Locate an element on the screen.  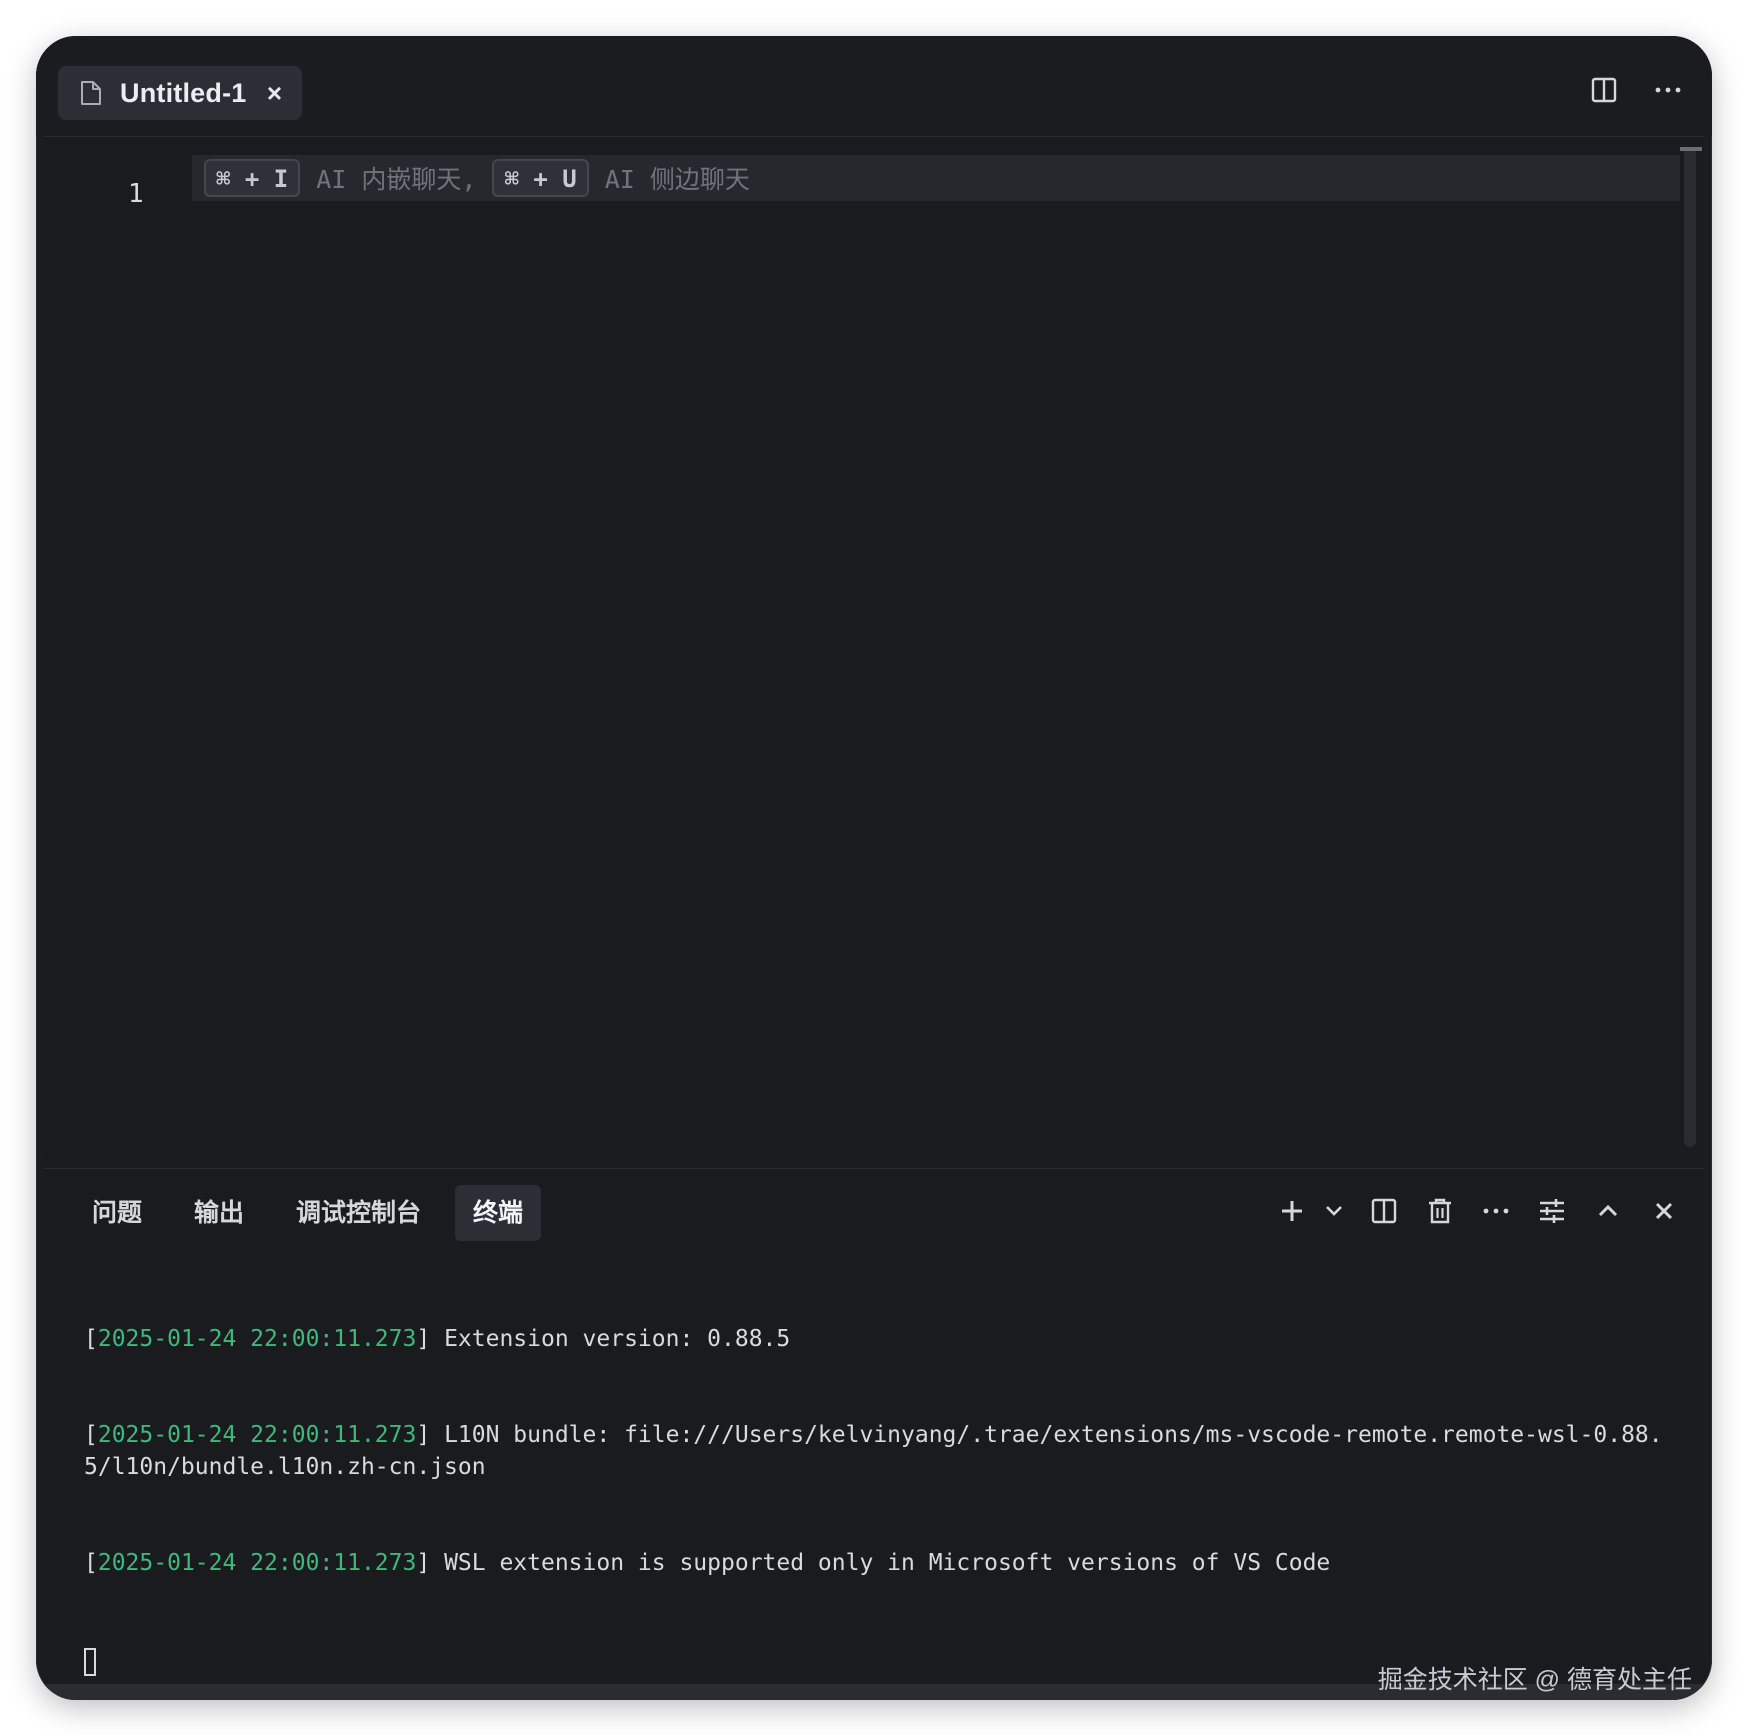
line-number: 1 is located at coordinates (136, 194).